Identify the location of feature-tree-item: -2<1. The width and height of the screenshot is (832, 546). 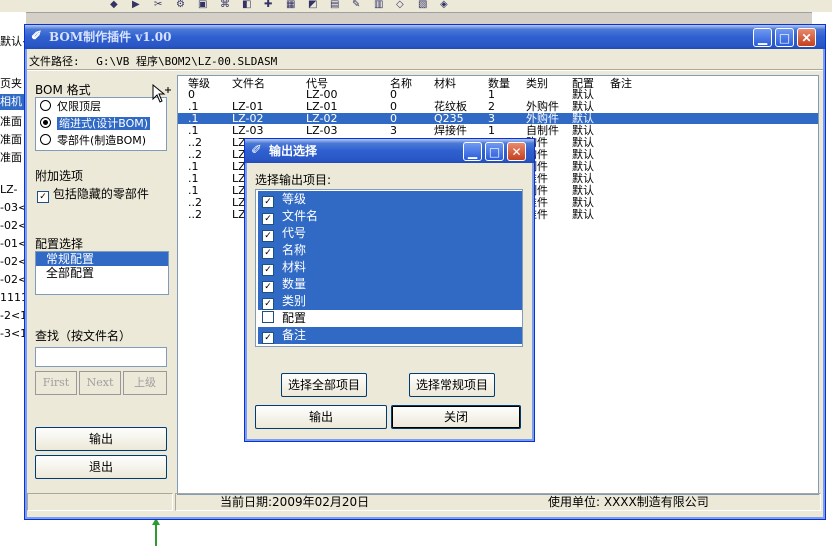
(13, 316).